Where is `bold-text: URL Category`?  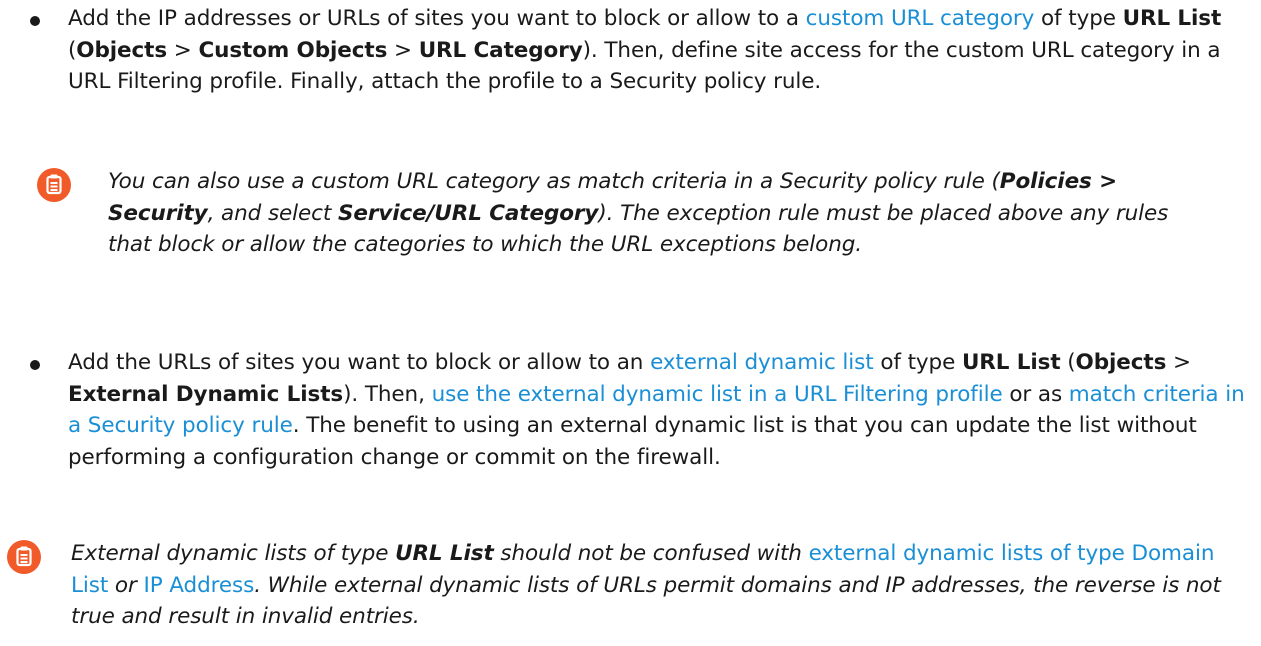
bold-text: URL Category is located at coordinates (500, 50).